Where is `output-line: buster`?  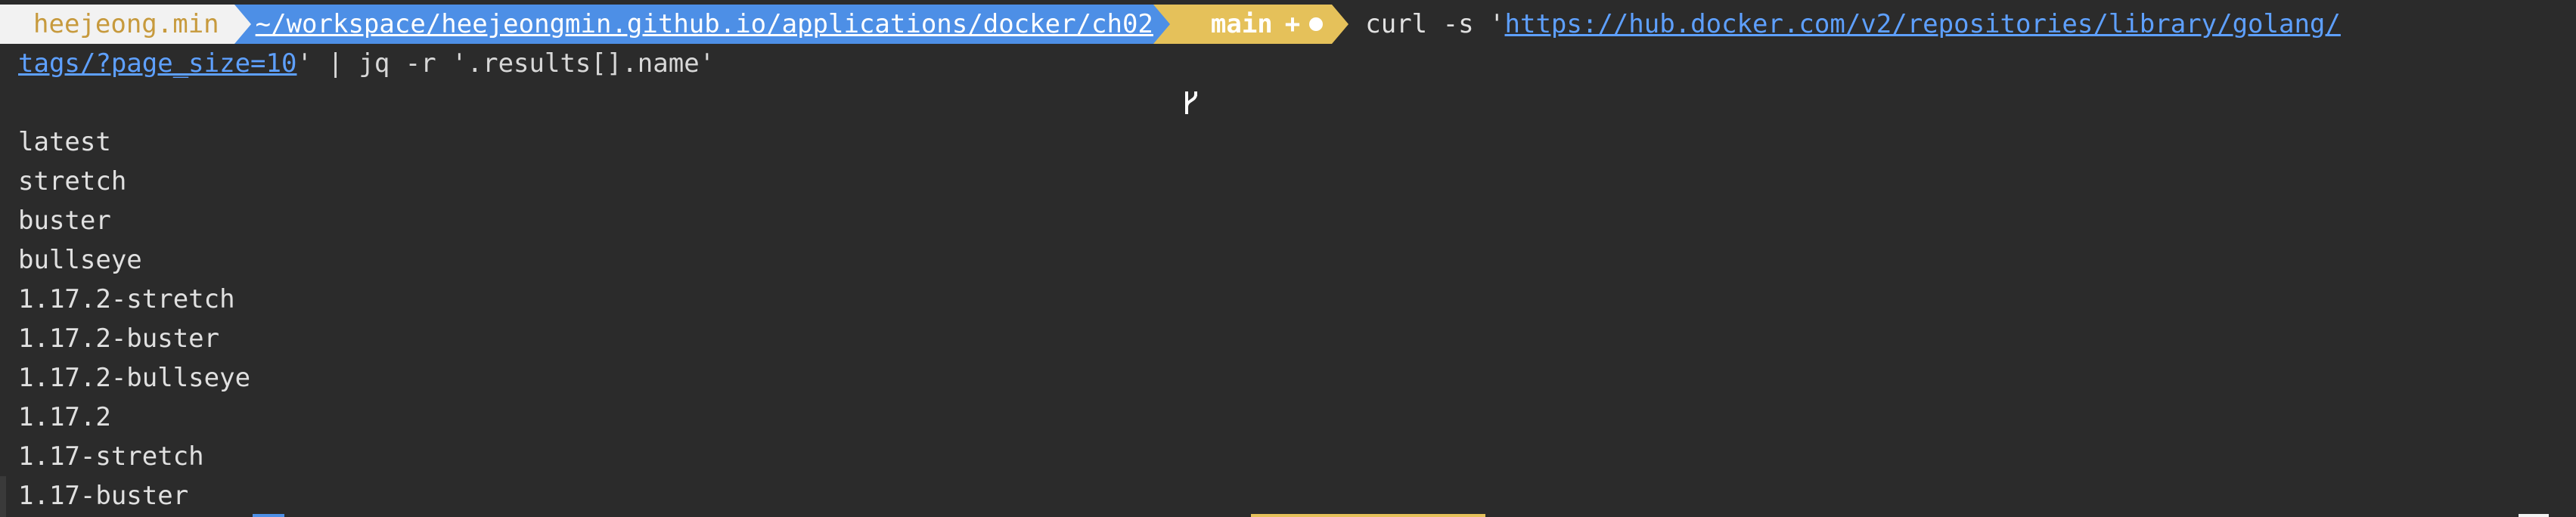 output-line: buster is located at coordinates (64, 221).